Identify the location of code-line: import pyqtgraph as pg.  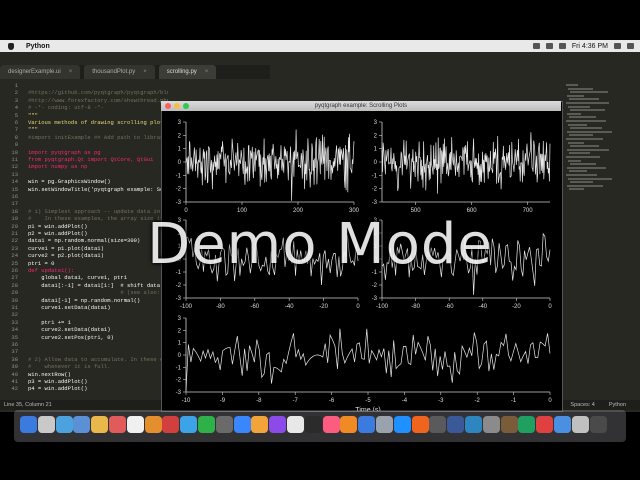
(64, 152).